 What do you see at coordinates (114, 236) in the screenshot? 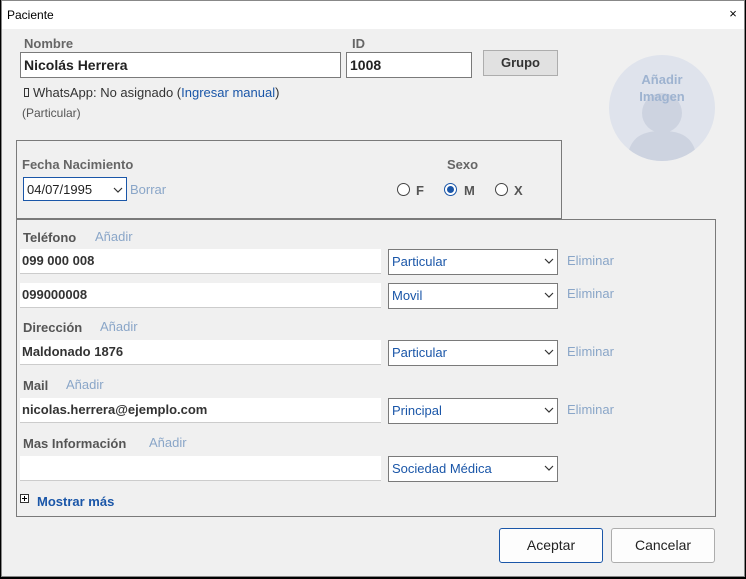
I see `telefono-add-link: Añadir` at bounding box center [114, 236].